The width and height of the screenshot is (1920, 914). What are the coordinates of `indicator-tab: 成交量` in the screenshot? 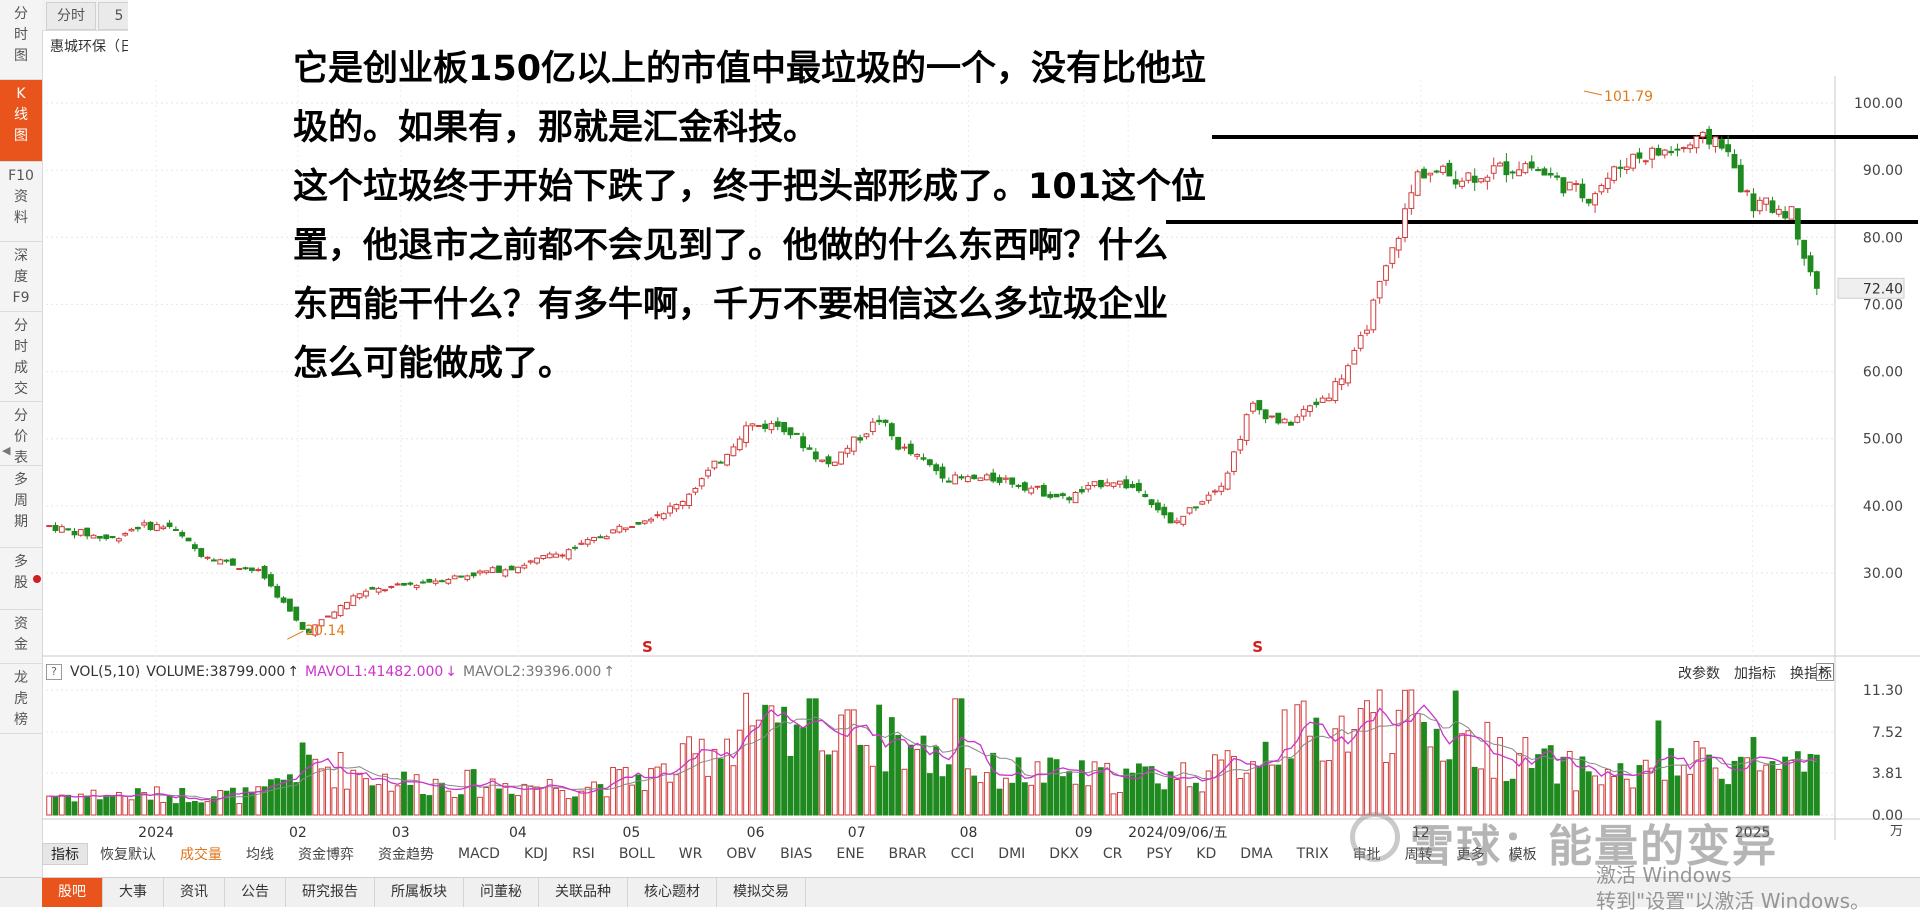 It's located at (201, 854).